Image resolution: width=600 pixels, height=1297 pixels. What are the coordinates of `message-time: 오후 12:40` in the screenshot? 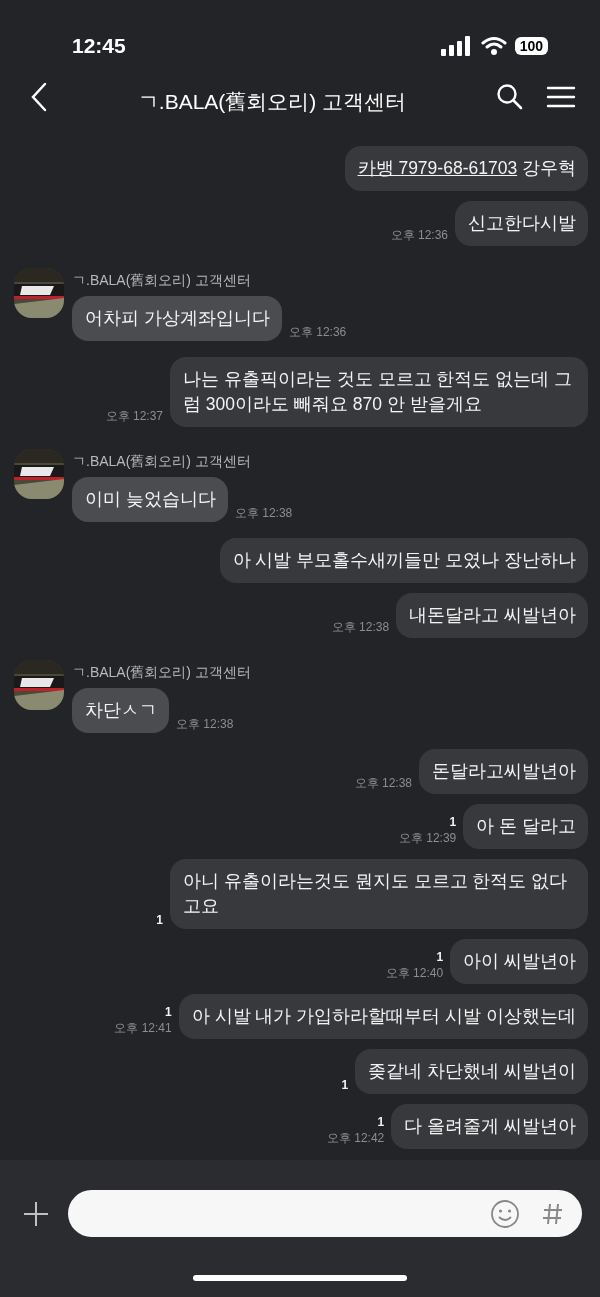 It's located at (414, 973).